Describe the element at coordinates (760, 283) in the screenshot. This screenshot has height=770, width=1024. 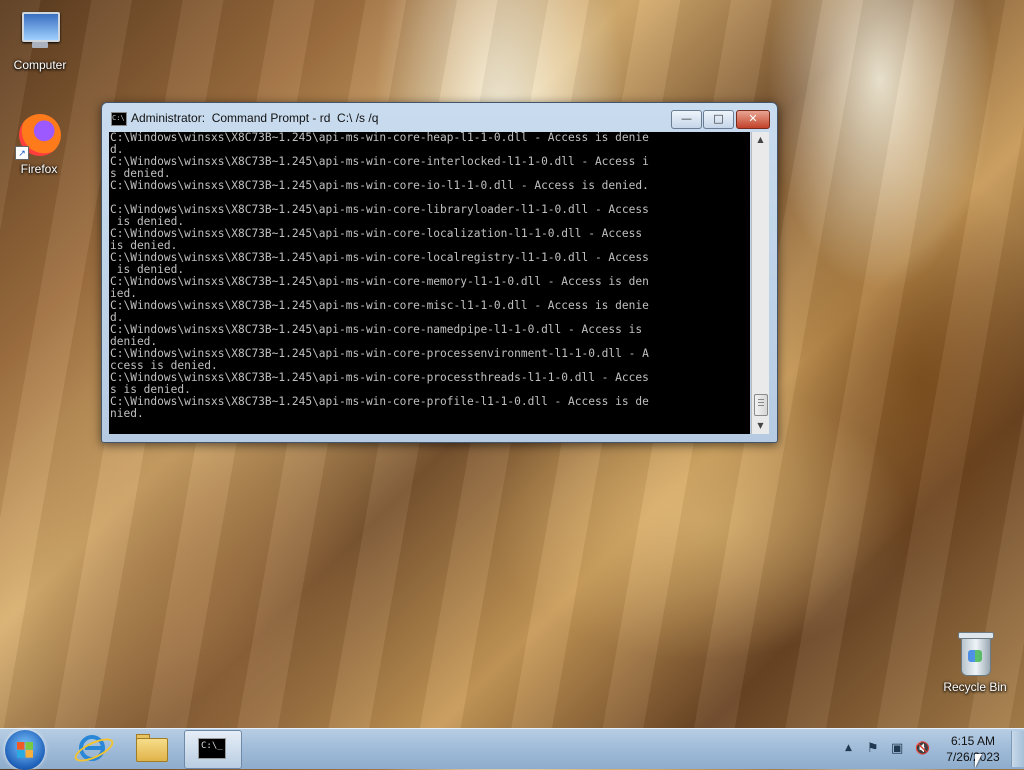
I see `vertical-scrollbar: ▲ ▼` at that location.